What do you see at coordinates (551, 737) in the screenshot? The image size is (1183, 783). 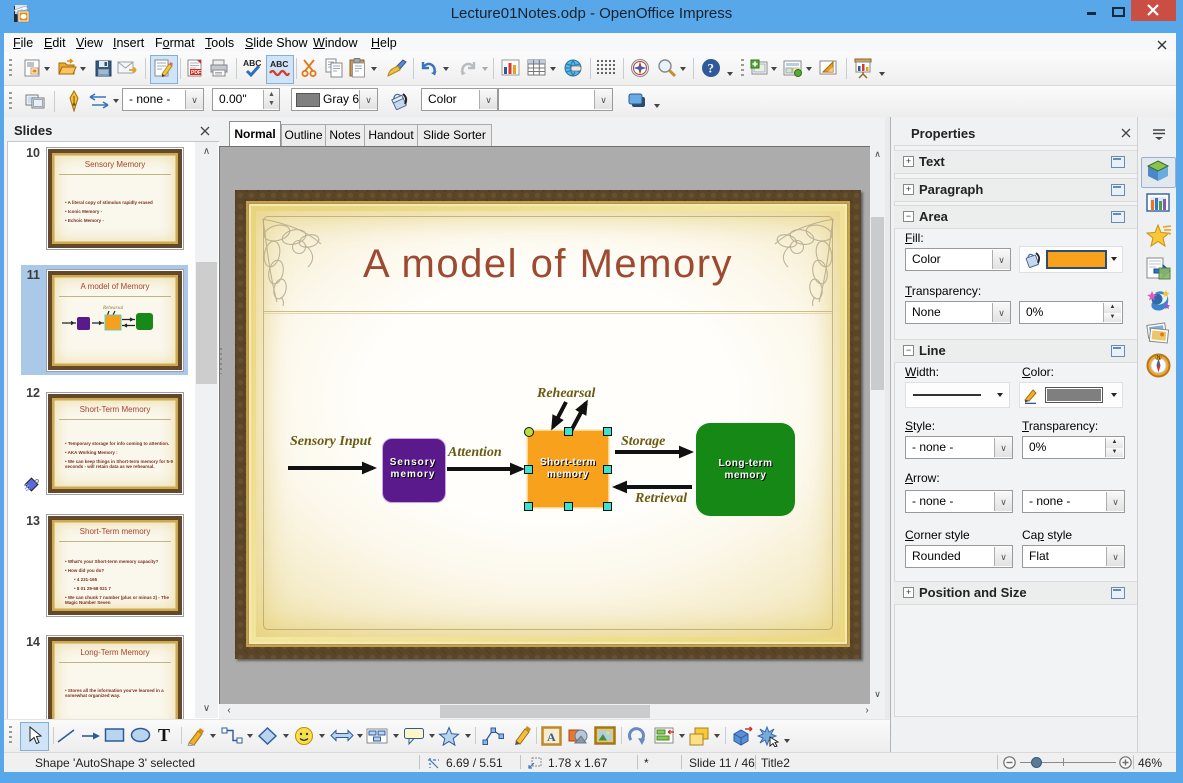 I see `svg-text: A` at bounding box center [551, 737].